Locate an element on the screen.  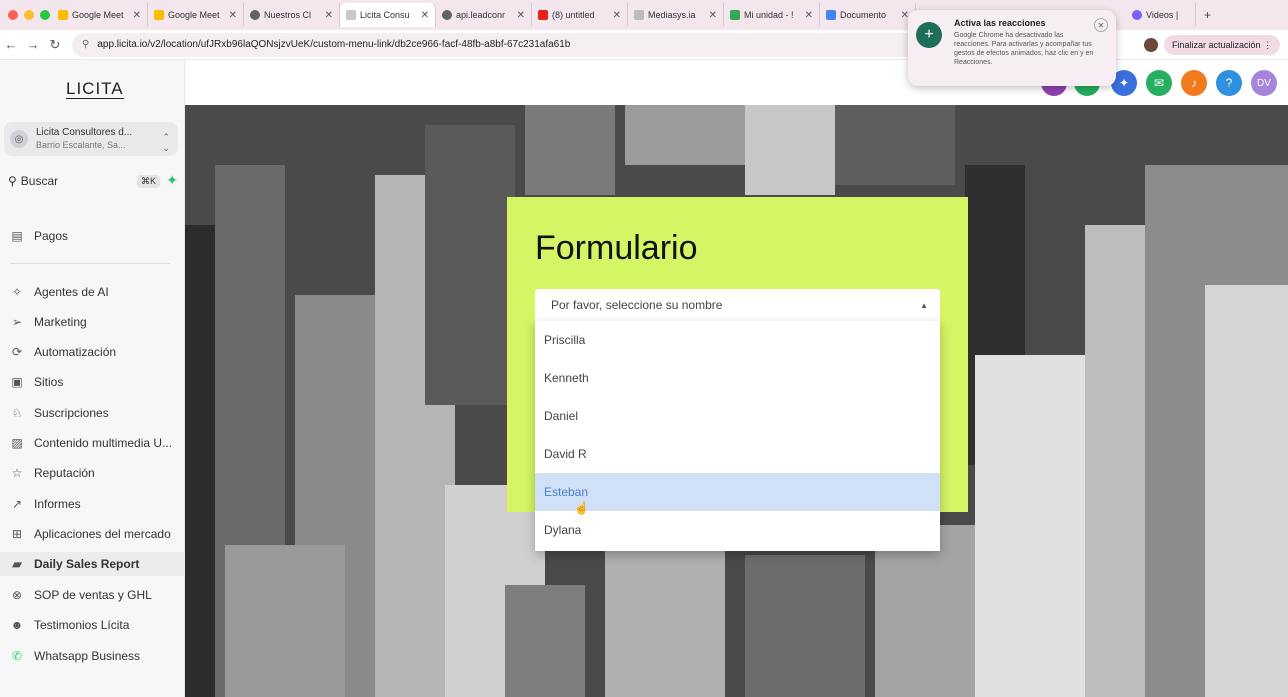
option-dylana: Dylana is located at coordinates (737, 530).